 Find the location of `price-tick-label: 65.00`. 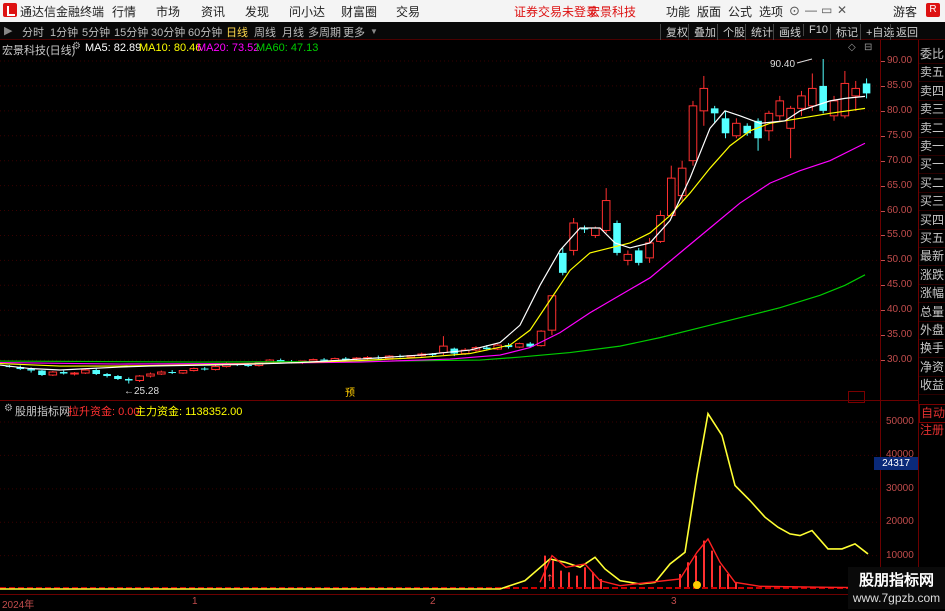

price-tick-label: 65.00 is located at coordinates (900, 185).